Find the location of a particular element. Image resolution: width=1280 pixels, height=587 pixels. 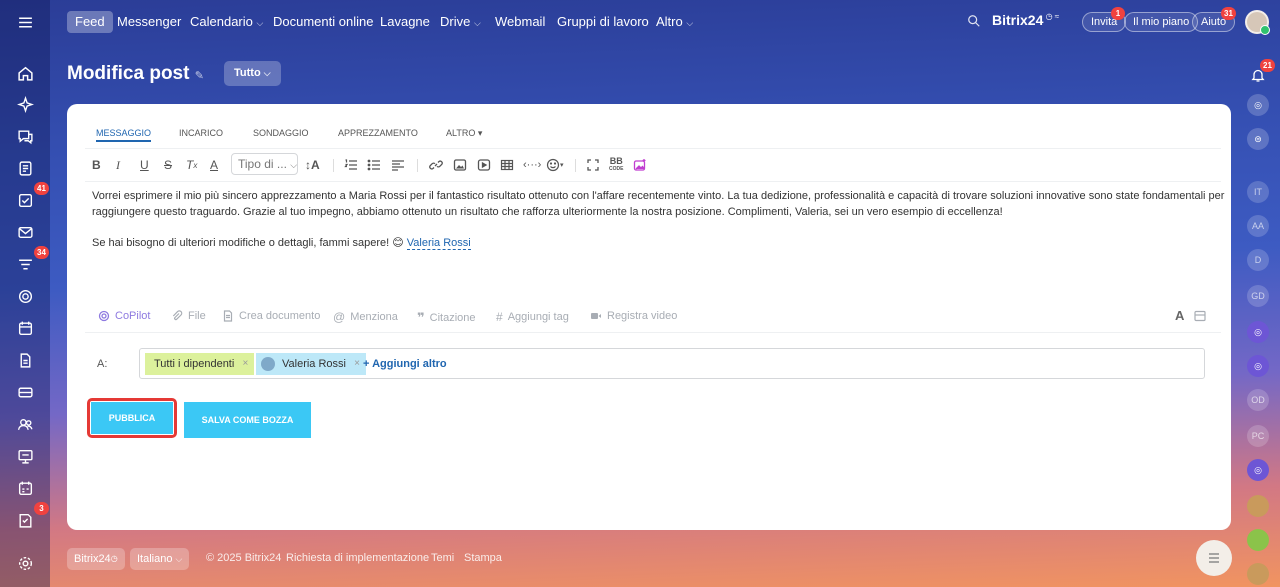

publish-button: PUBBLICA is located at coordinates (132, 418).